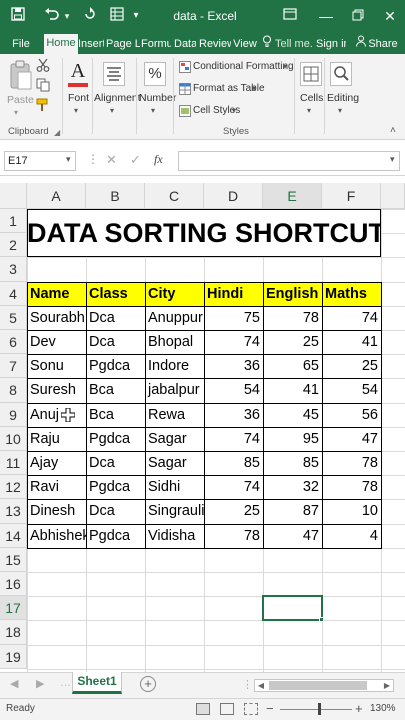  What do you see at coordinates (204, 233) in the screenshot?
I see `sheet-title: DATA SORTING SHORTCUT` at bounding box center [204, 233].